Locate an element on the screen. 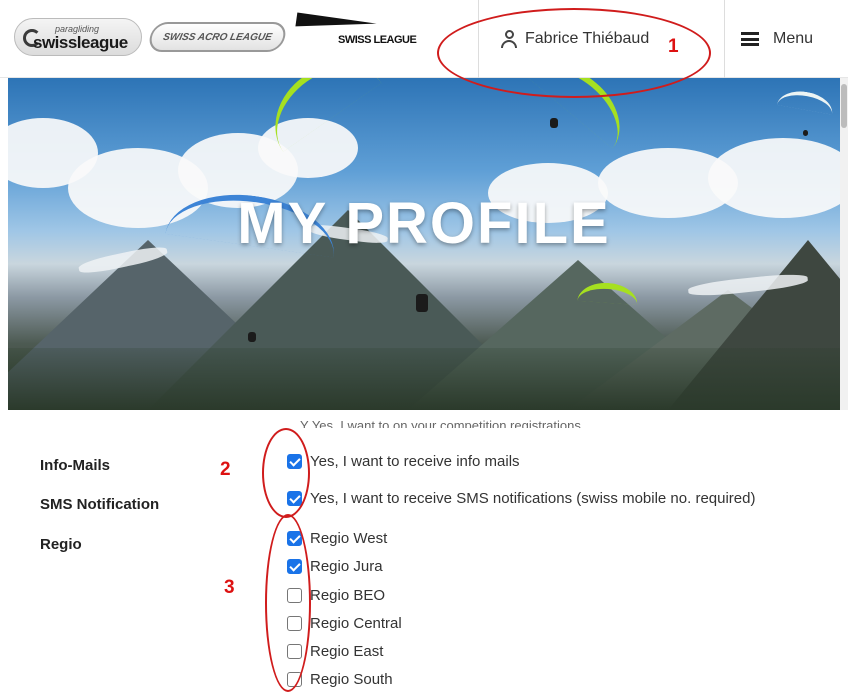 The width and height of the screenshot is (848, 694). info-mails-option: Yes, I want to receive info mails is located at coordinates (403, 461).